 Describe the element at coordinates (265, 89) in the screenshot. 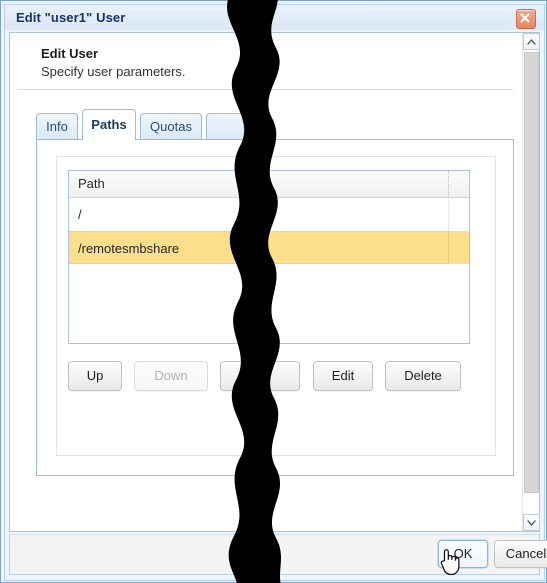

I see `header-divider` at that location.